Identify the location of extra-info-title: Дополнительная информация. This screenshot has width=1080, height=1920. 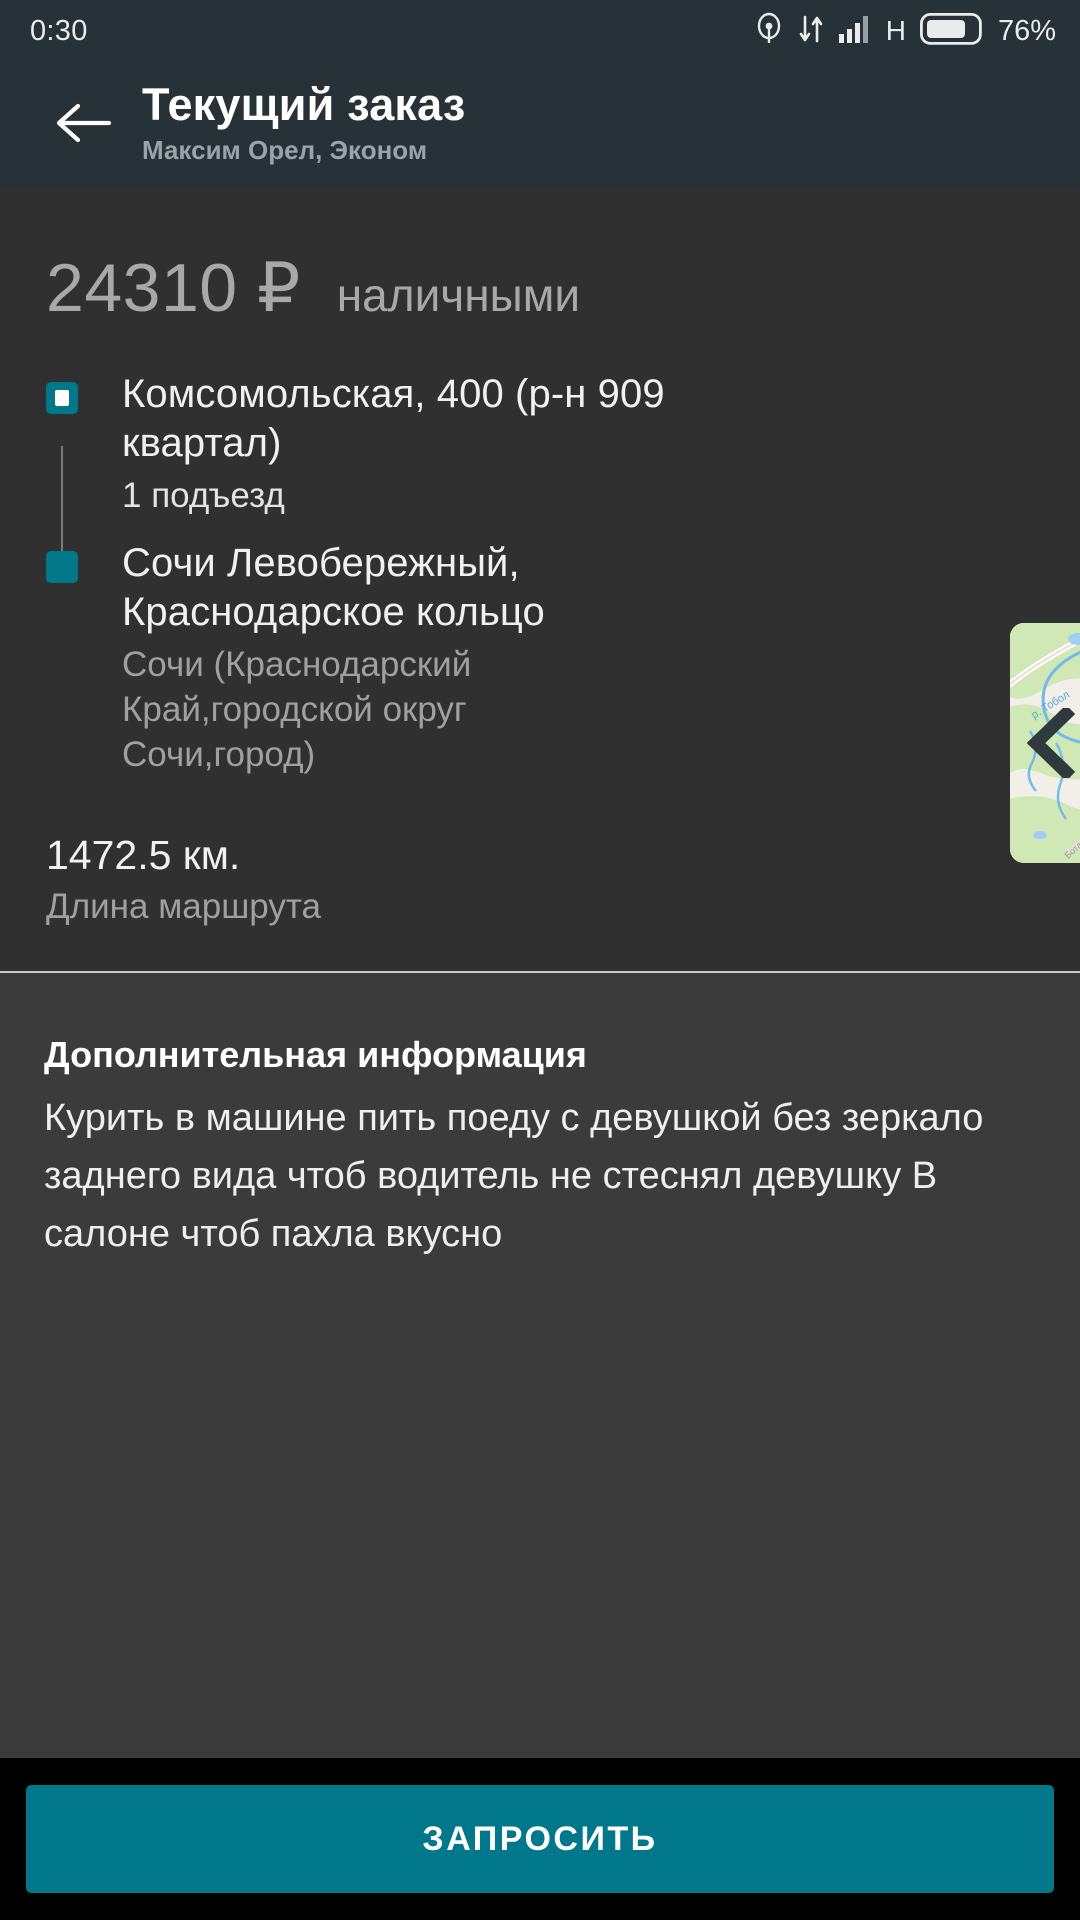
(315, 1054).